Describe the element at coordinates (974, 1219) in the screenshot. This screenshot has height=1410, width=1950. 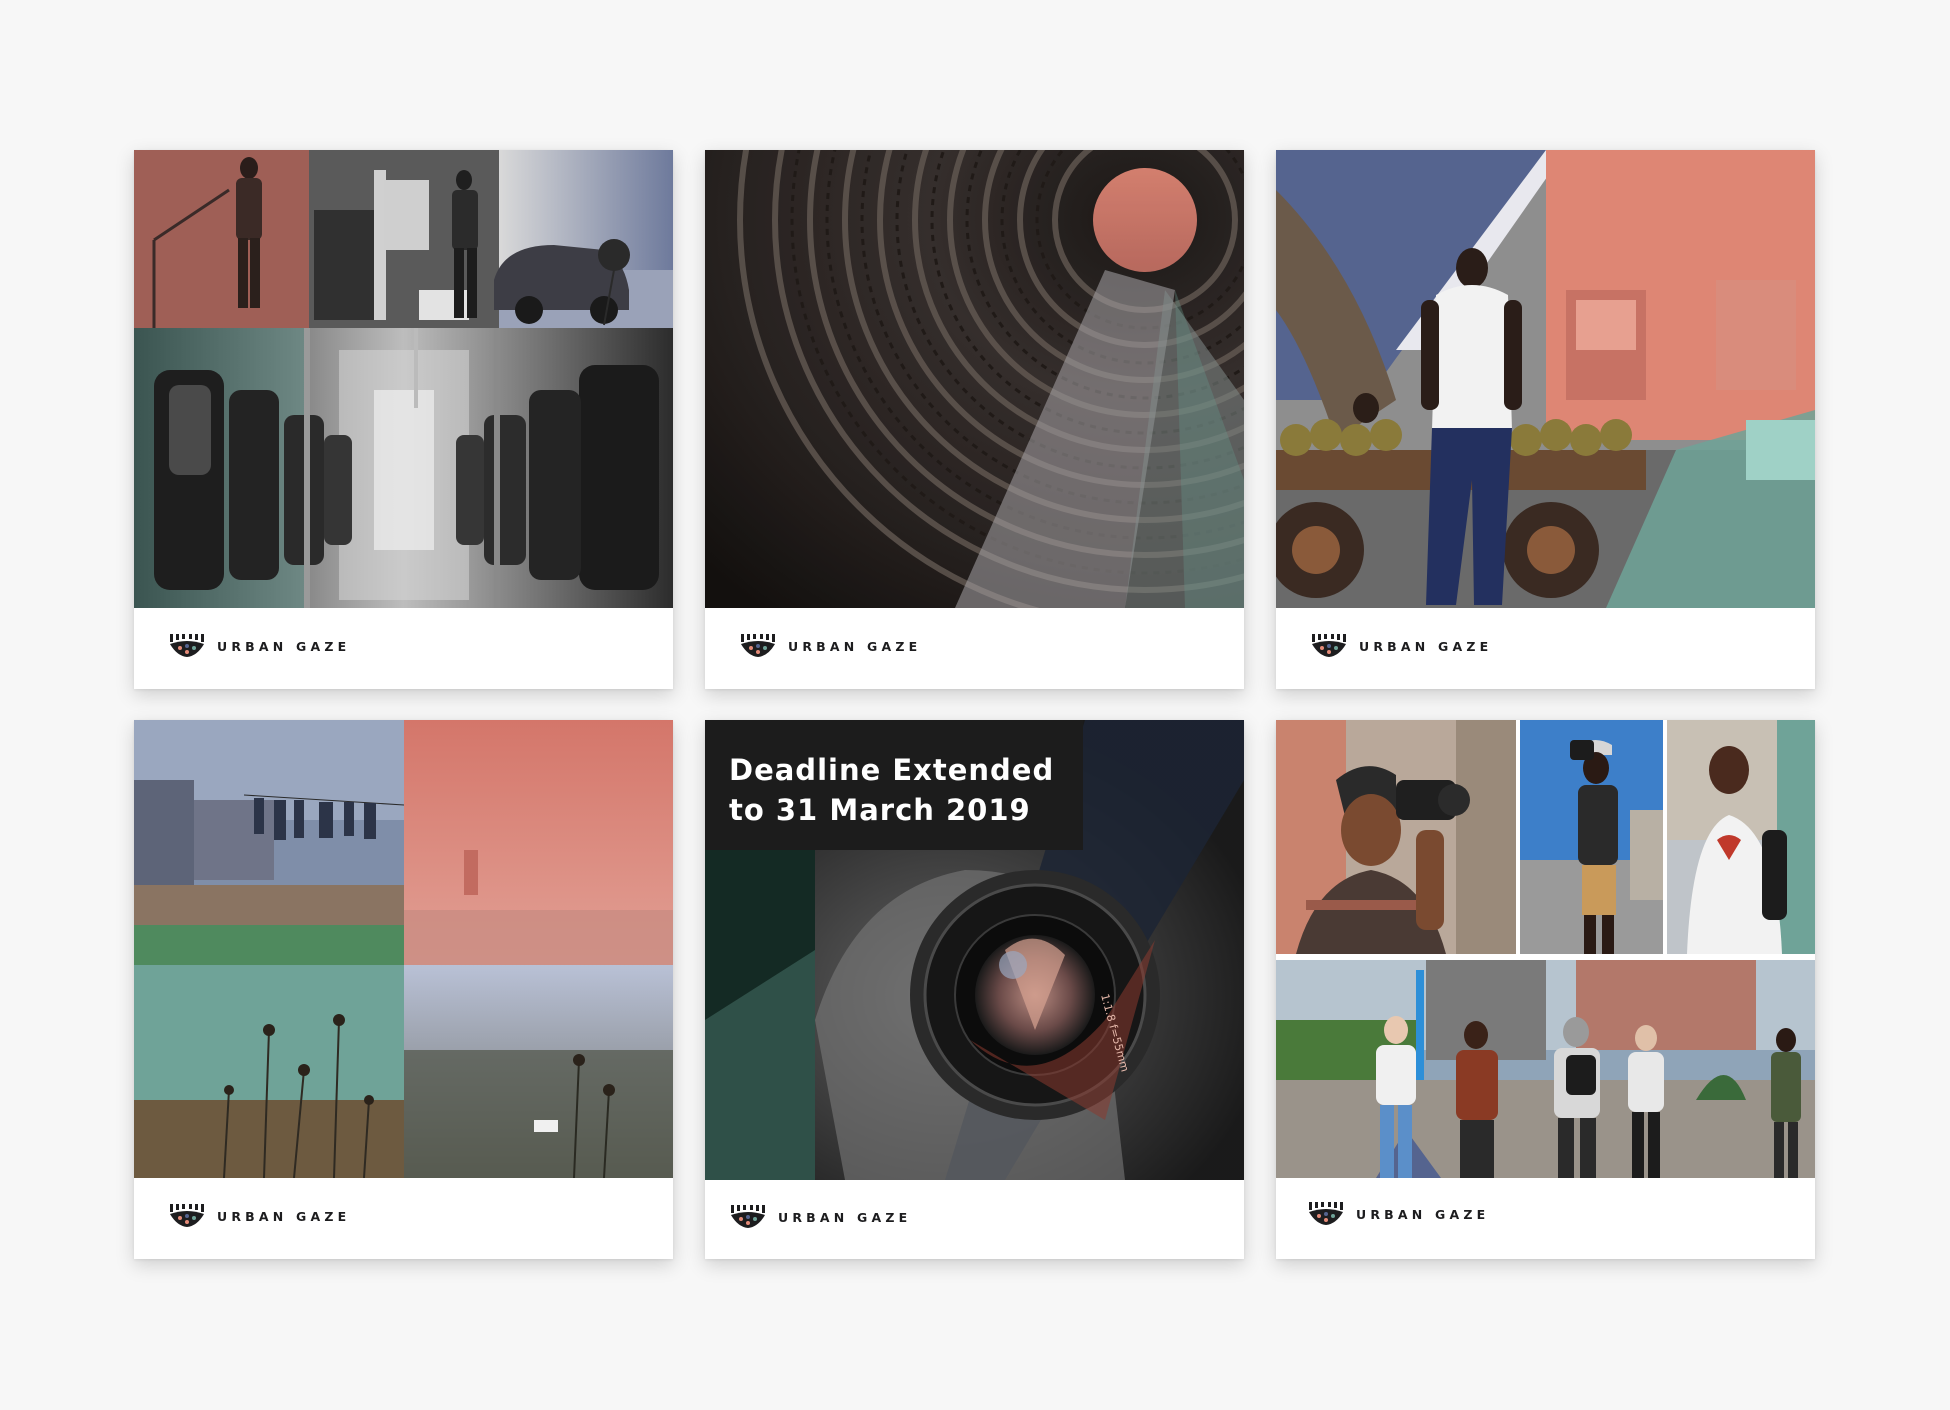
I see `post-5-footer: URBAN GAZE` at that location.